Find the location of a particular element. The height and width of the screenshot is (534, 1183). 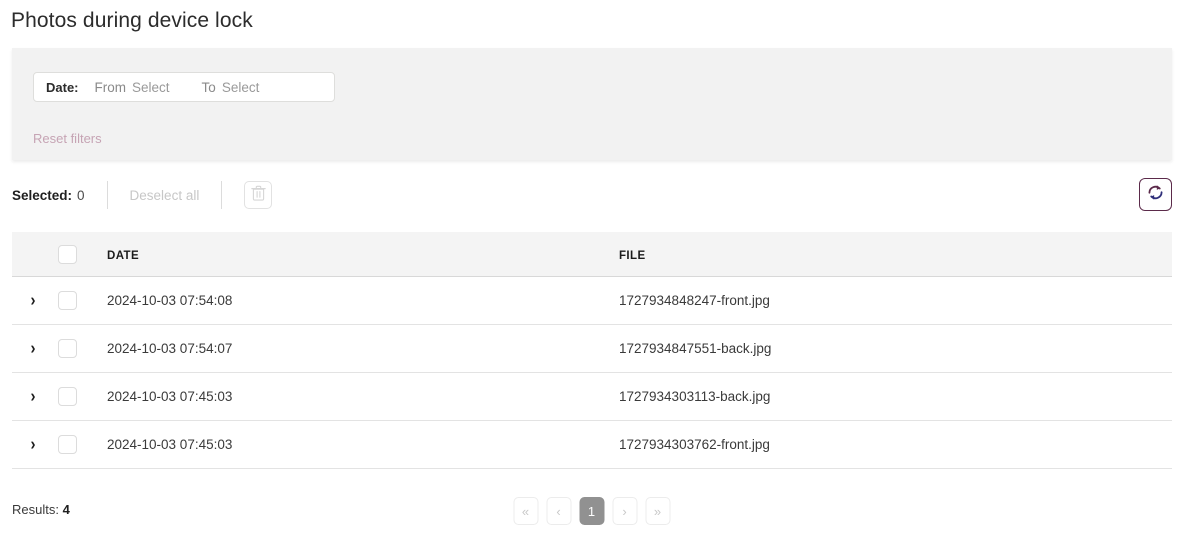

delete-button is located at coordinates (258, 195).